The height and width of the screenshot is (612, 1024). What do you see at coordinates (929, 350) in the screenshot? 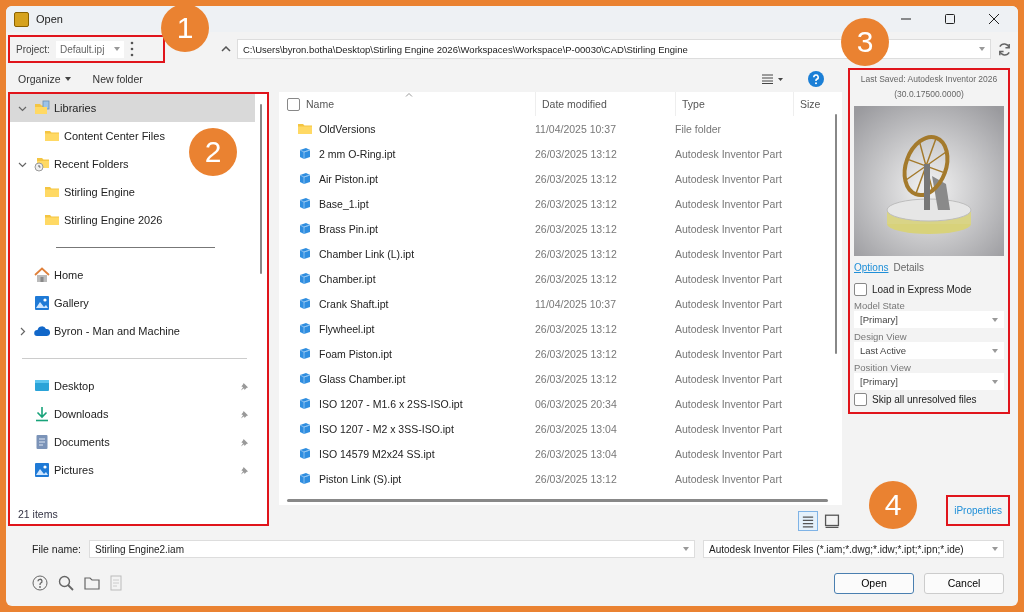
I see `dropdown: Last Active` at bounding box center [929, 350].